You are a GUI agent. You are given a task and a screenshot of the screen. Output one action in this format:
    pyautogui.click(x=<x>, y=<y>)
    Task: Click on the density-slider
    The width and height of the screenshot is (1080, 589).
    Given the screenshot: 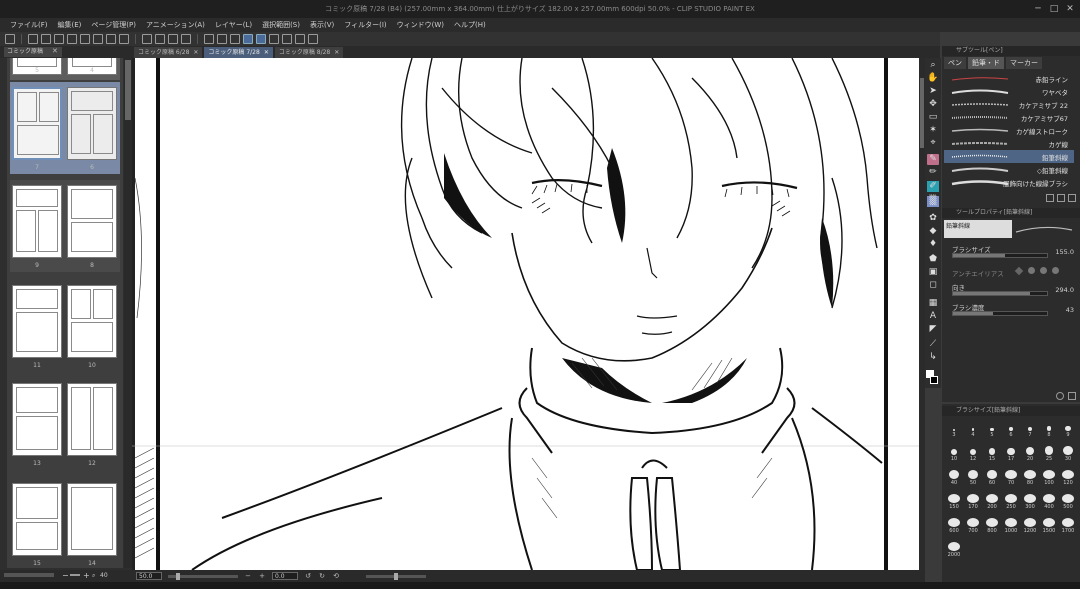 What is the action you would take?
    pyautogui.click(x=1000, y=313)
    